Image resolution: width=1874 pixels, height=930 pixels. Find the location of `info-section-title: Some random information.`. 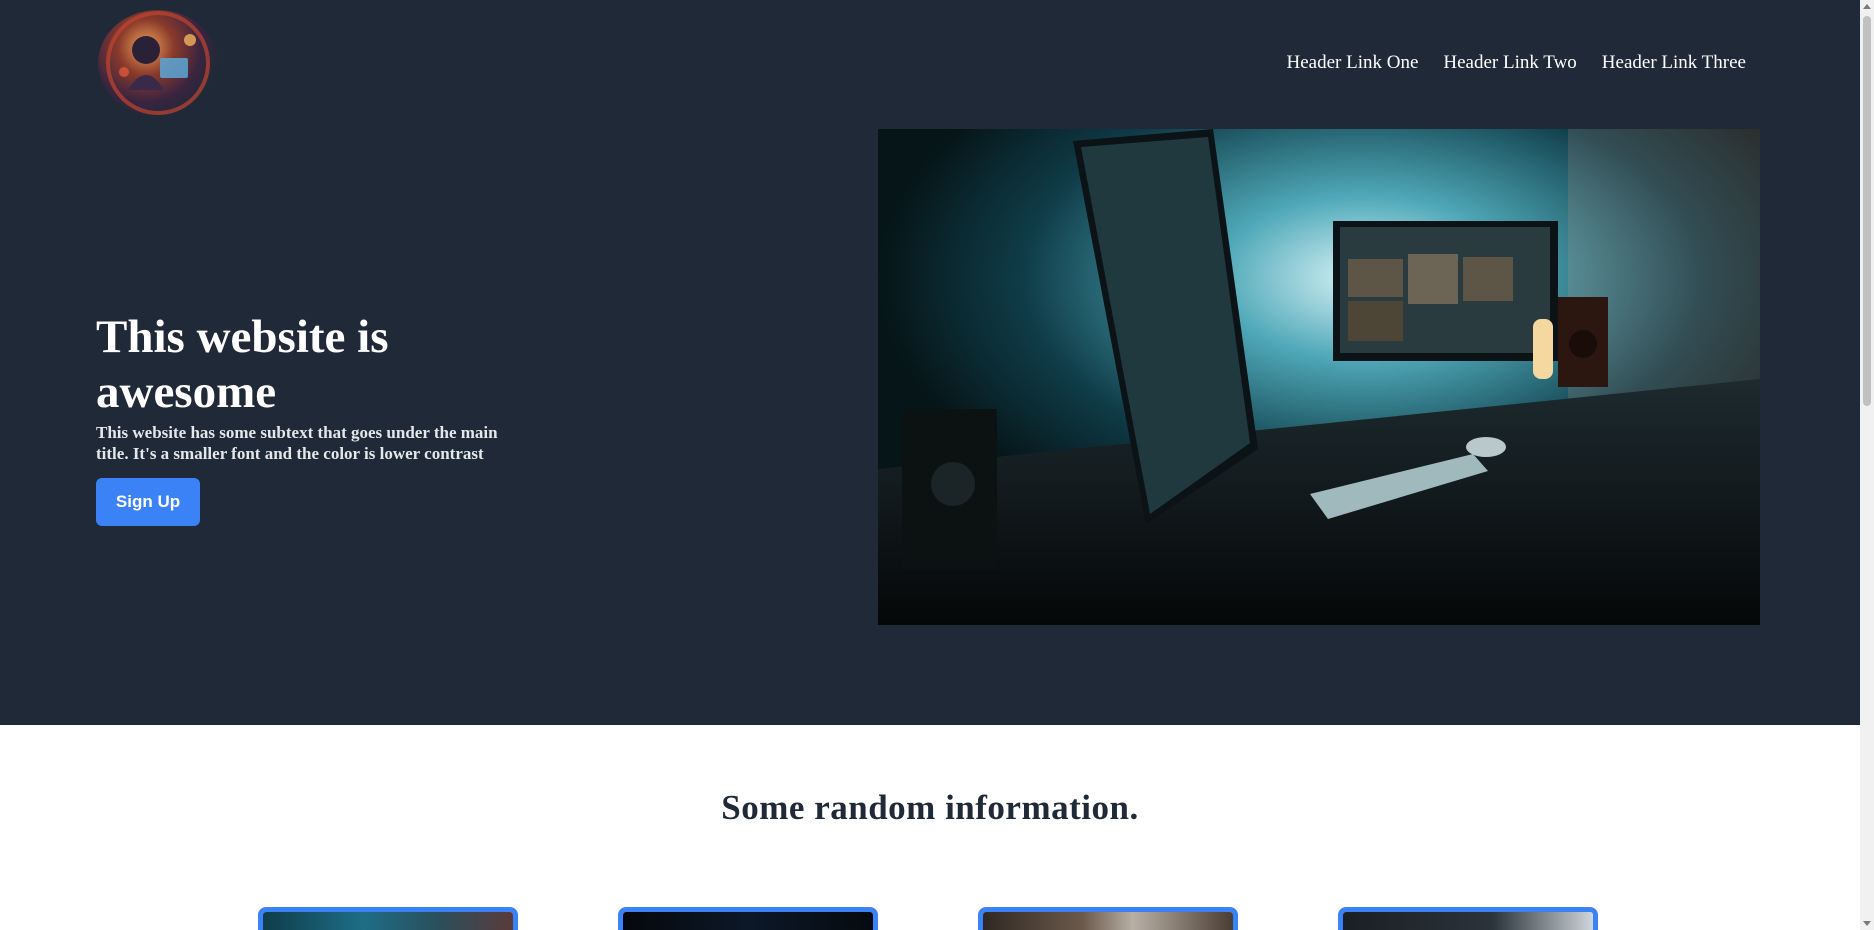

info-section-title: Some random information. is located at coordinates (930, 807).